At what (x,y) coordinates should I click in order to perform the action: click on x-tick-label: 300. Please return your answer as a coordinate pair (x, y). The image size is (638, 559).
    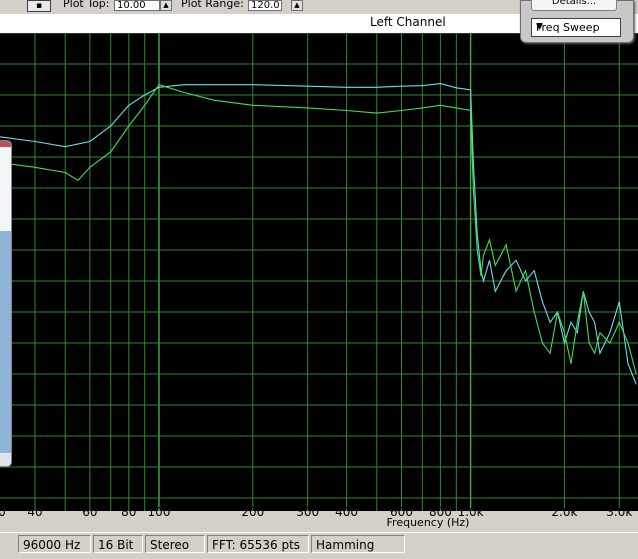
    Looking at the image, I should click on (308, 512).